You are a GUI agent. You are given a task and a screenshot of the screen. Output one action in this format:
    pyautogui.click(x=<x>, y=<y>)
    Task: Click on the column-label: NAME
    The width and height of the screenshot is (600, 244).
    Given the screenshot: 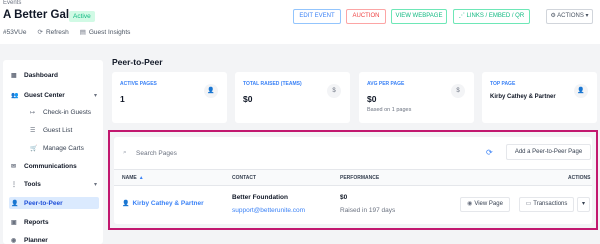 What is the action you would take?
    pyautogui.click(x=129, y=178)
    